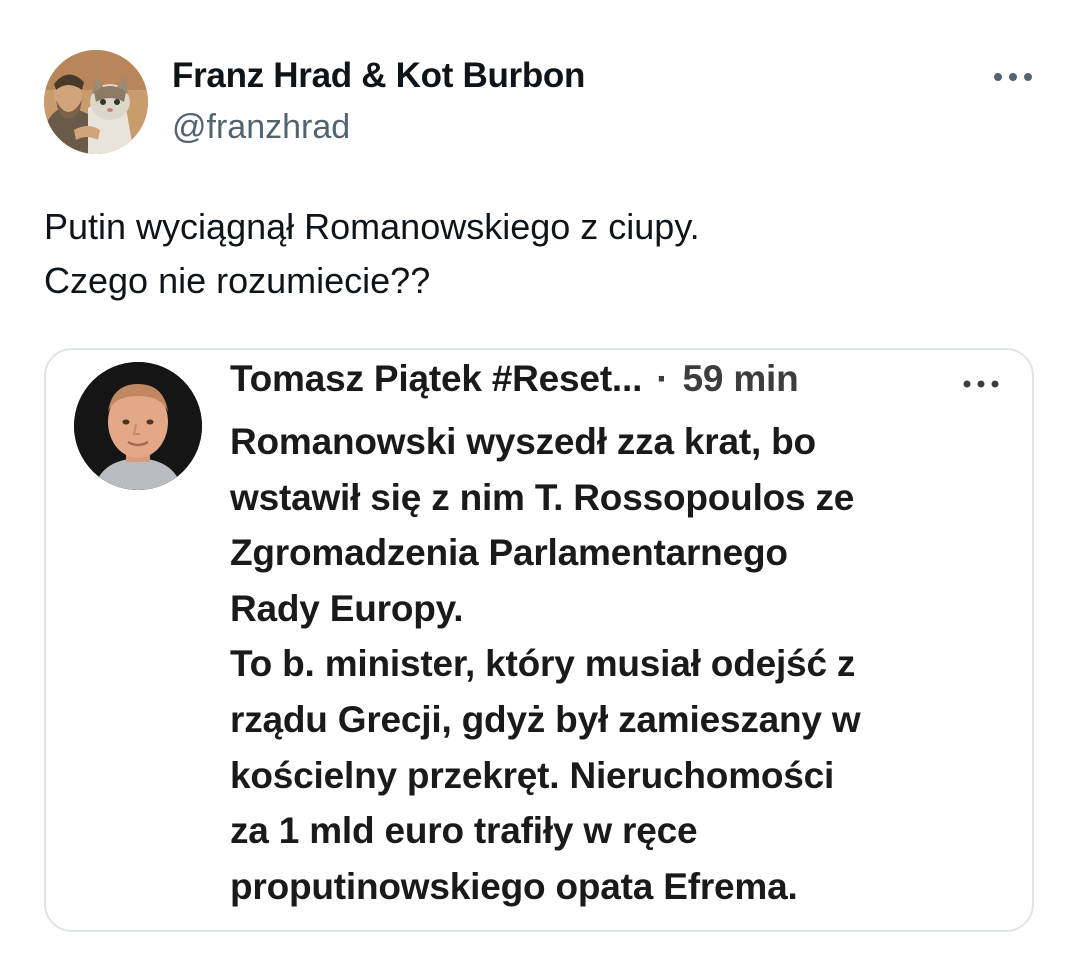  I want to click on embedded-timestamp: 59 min, so click(740, 378).